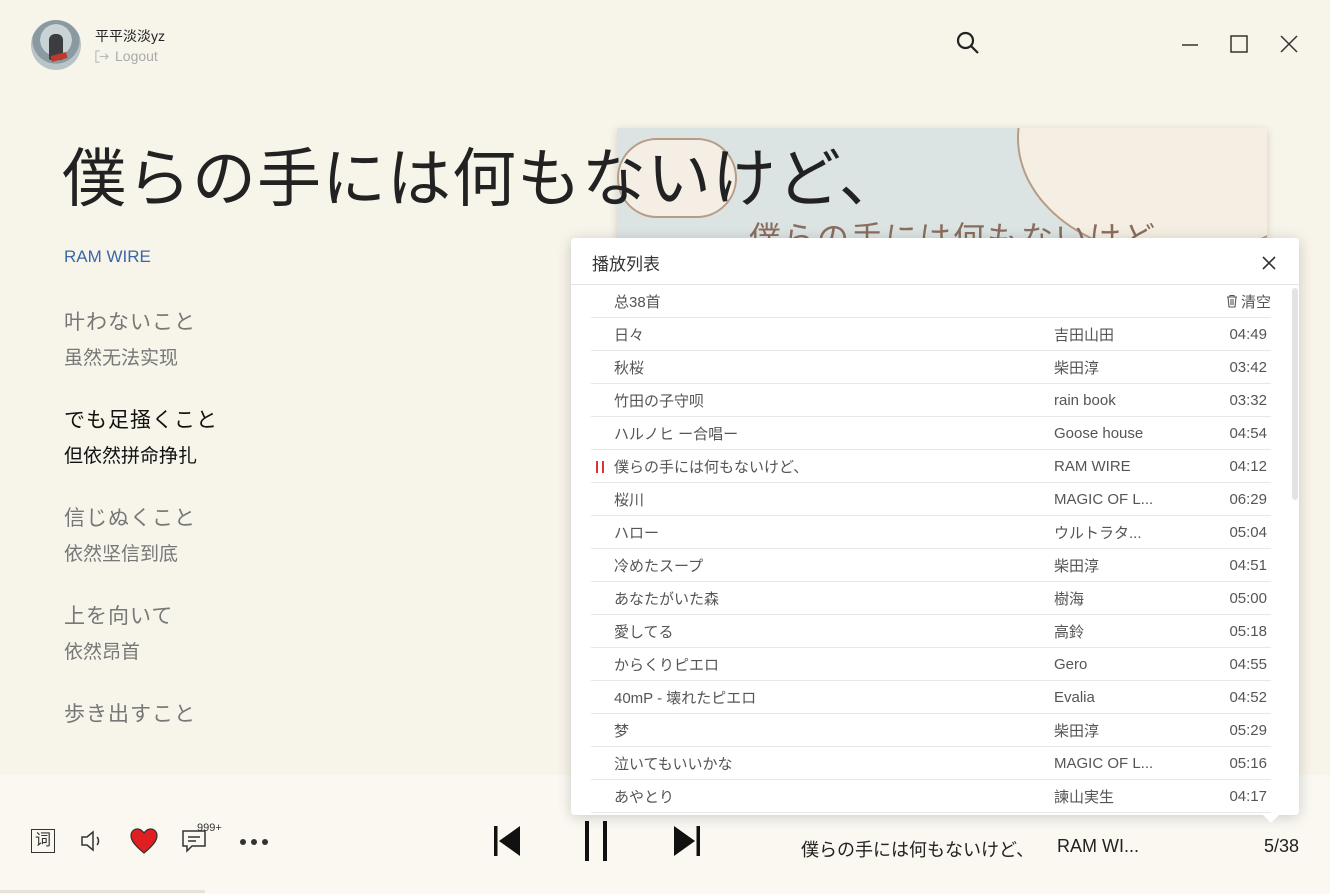 The width and height of the screenshot is (1330, 894). I want to click on song-duration: 03:32, so click(1248, 400).